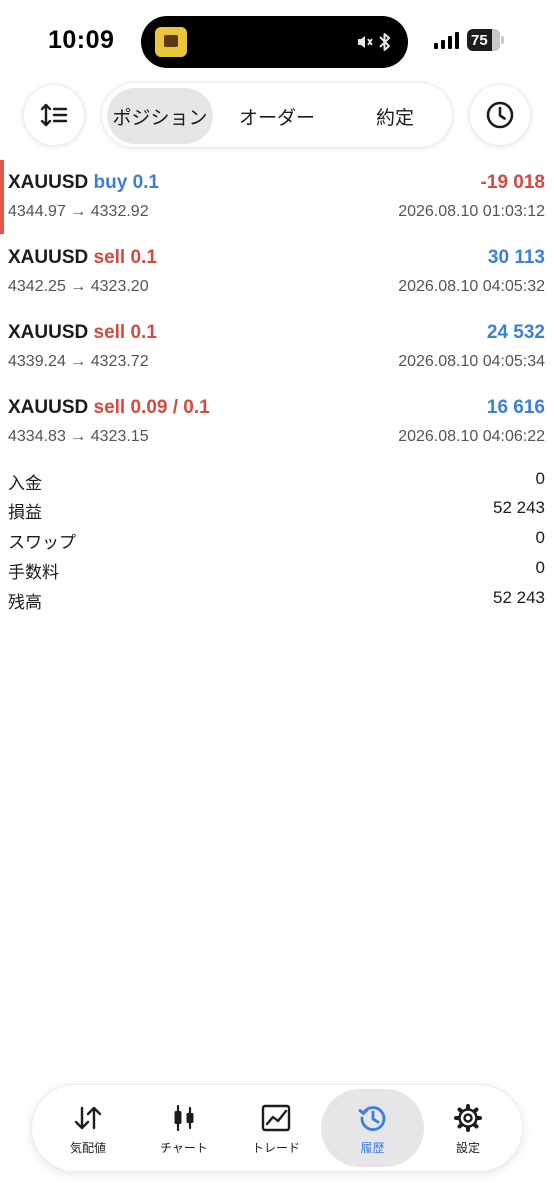 The width and height of the screenshot is (554, 1200). Describe the element at coordinates (184, 1118) in the screenshot. I see `candlestick-icon` at that location.